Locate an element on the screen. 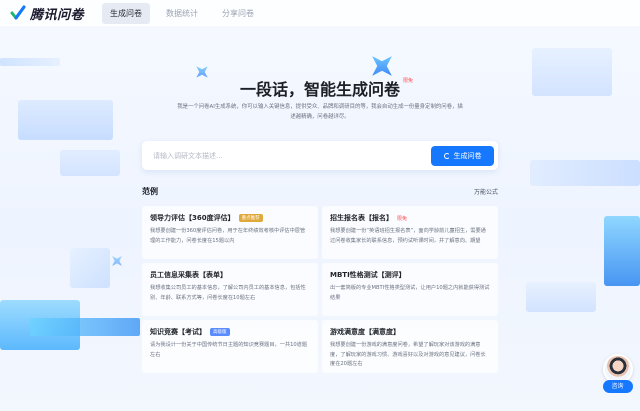 The image size is (640, 411). examples-title: 范例 is located at coordinates (150, 191).